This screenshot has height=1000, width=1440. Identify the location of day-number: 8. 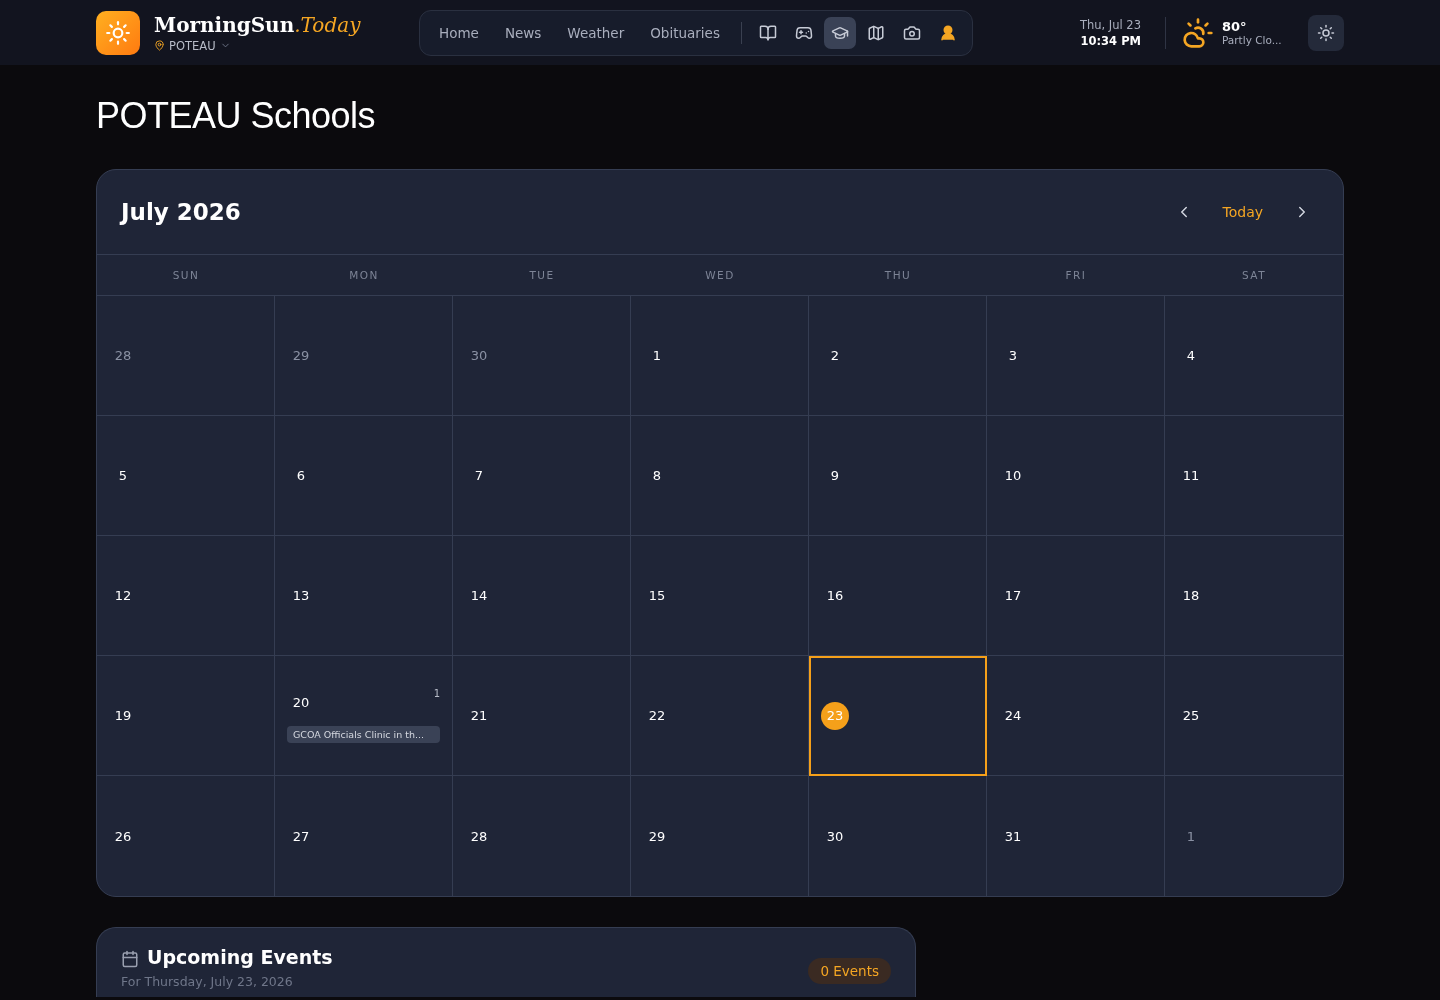
(657, 476).